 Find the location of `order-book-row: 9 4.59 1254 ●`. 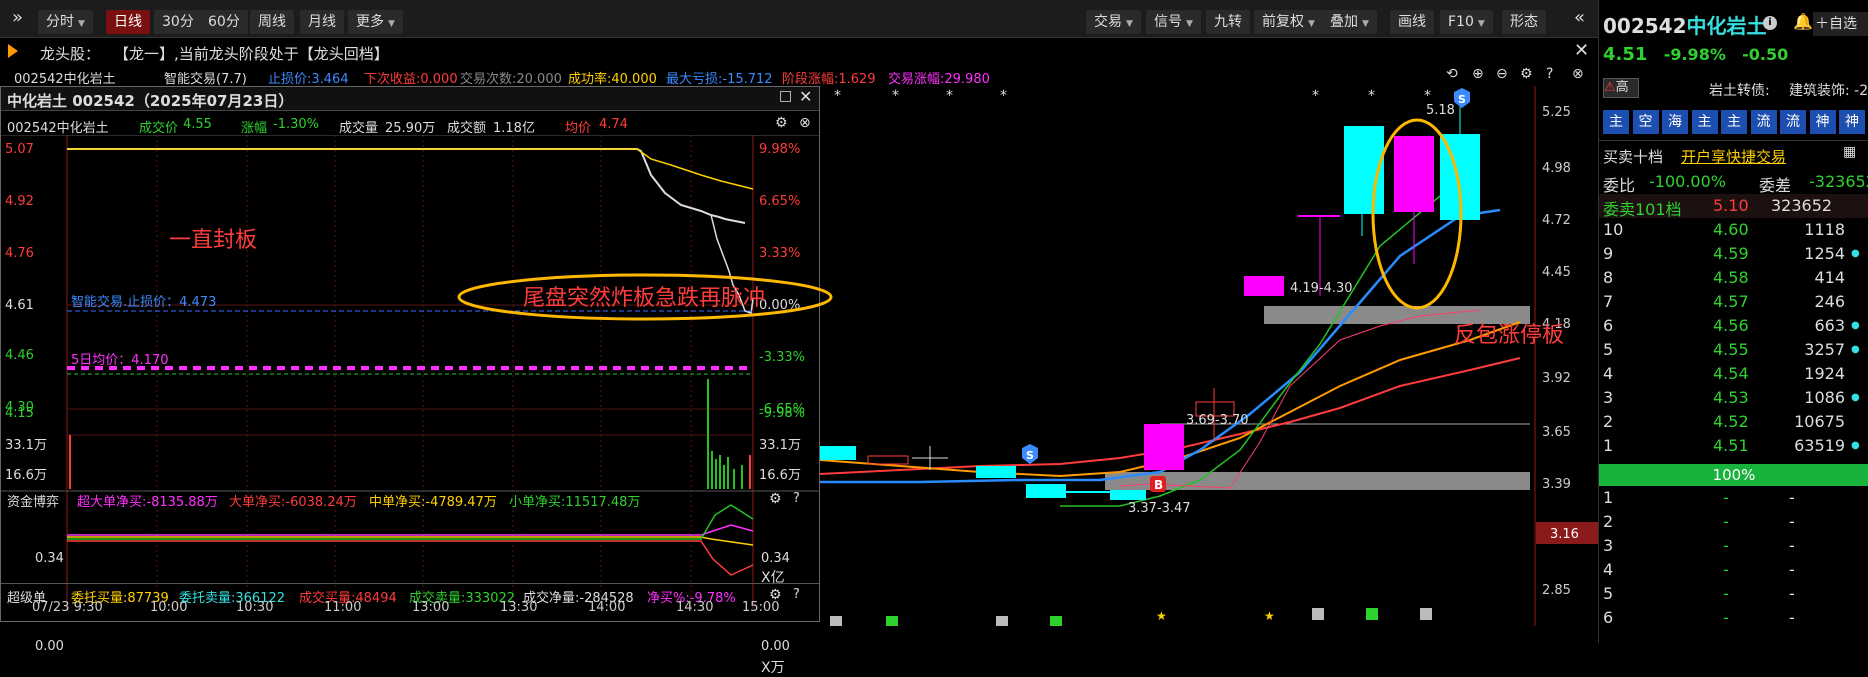

order-book-row: 9 4.59 1254 ● is located at coordinates (1733, 256).